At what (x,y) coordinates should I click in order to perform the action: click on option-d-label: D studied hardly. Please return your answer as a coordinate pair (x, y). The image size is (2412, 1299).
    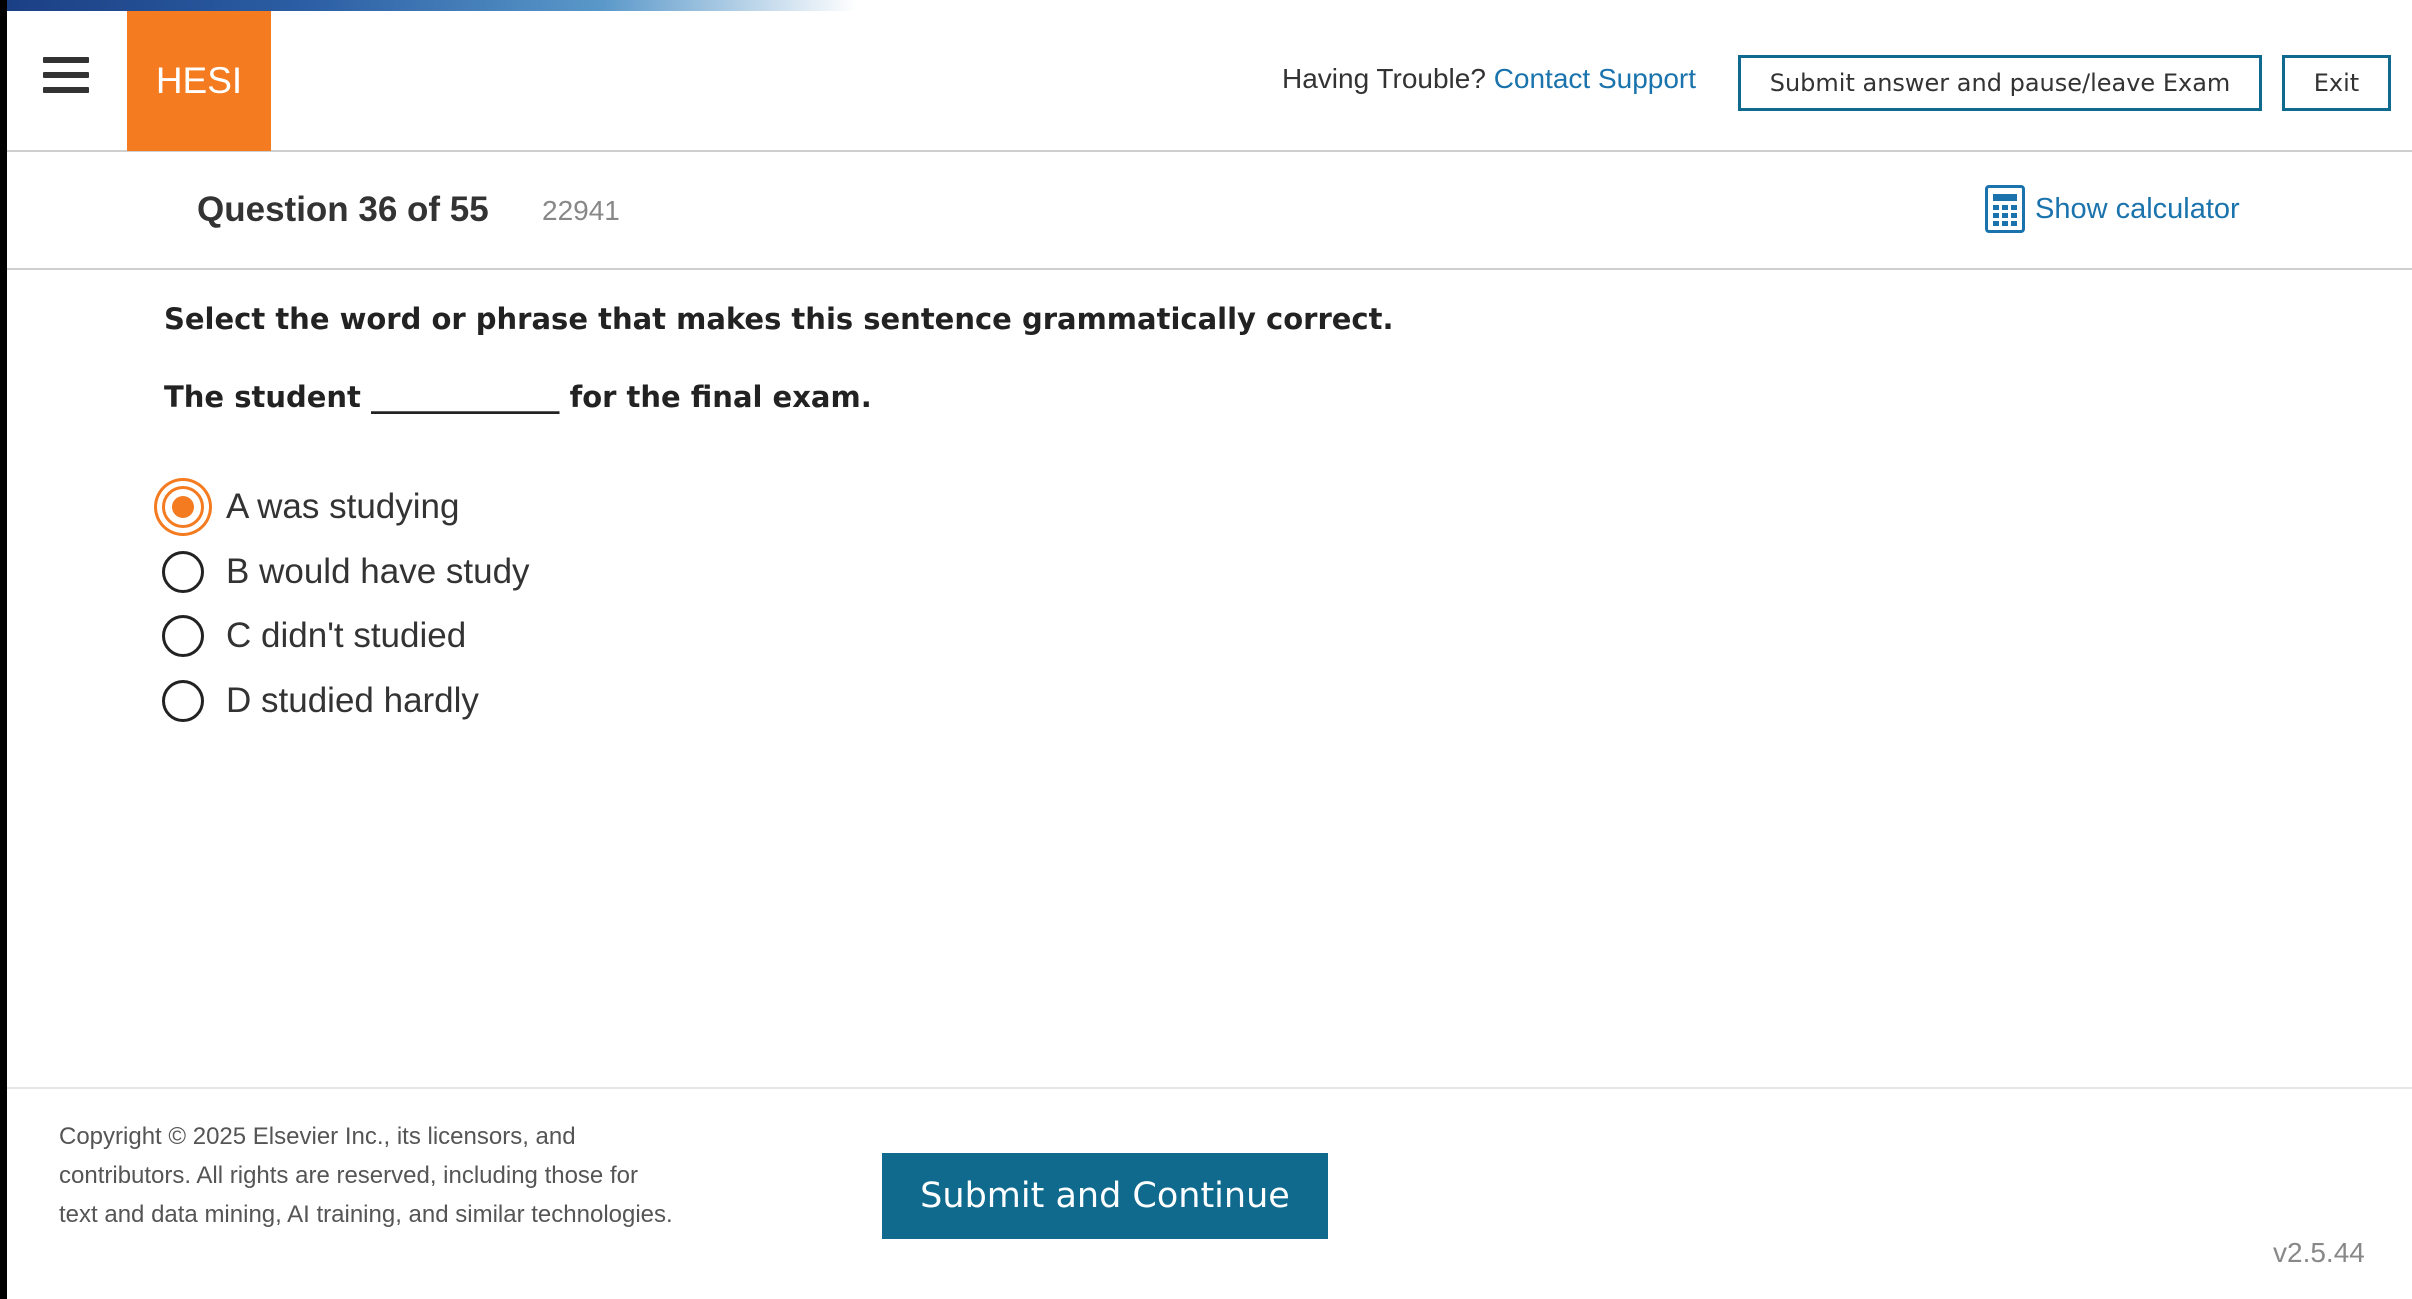
    Looking at the image, I should click on (352, 700).